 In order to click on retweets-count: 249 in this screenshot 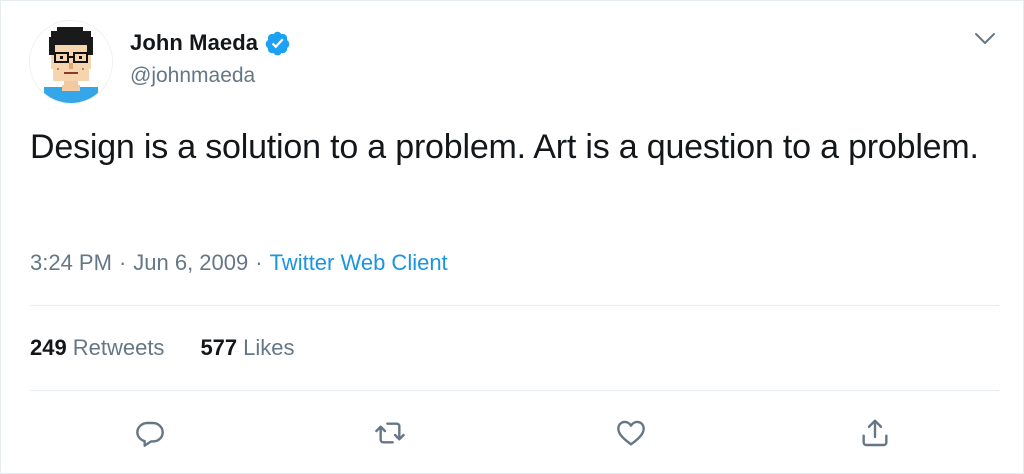, I will do `click(48, 347)`.